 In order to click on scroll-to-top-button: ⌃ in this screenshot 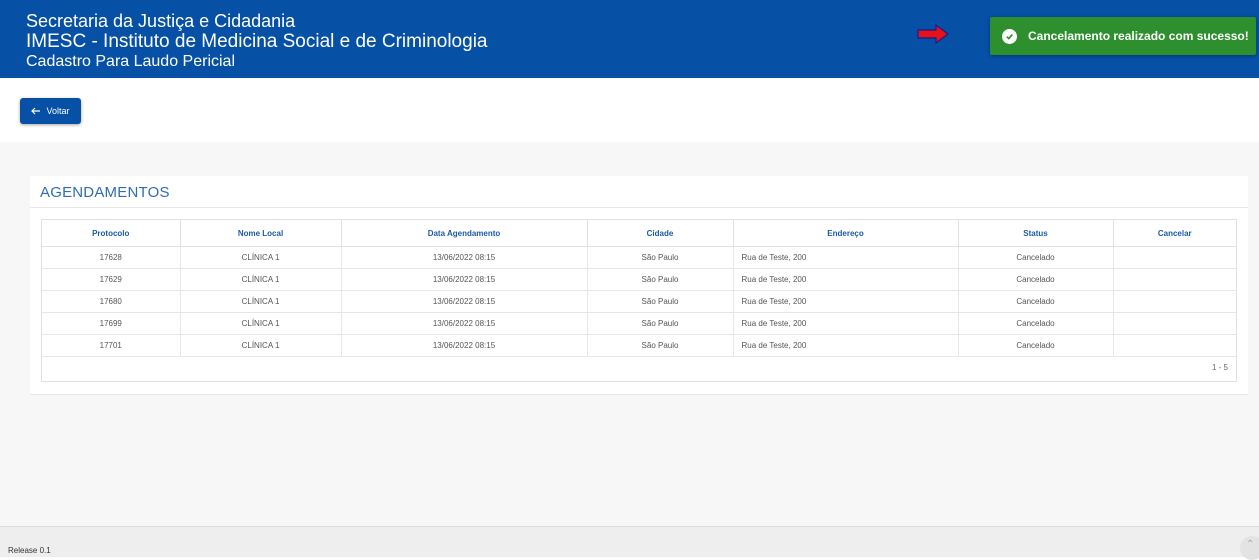, I will do `click(1249, 548)`.